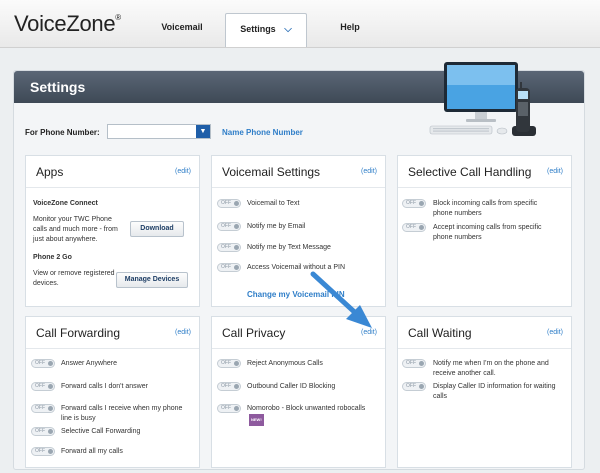 The image size is (600, 473). I want to click on card-header: Call Forwarding (edit), so click(112, 333).